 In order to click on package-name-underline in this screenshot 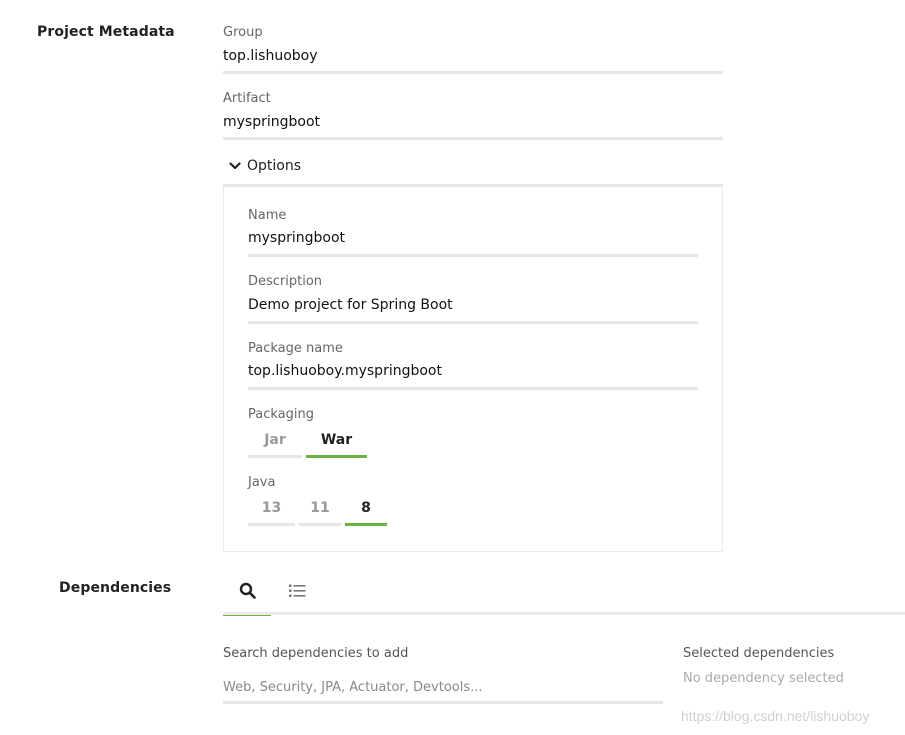, I will do `click(473, 388)`.